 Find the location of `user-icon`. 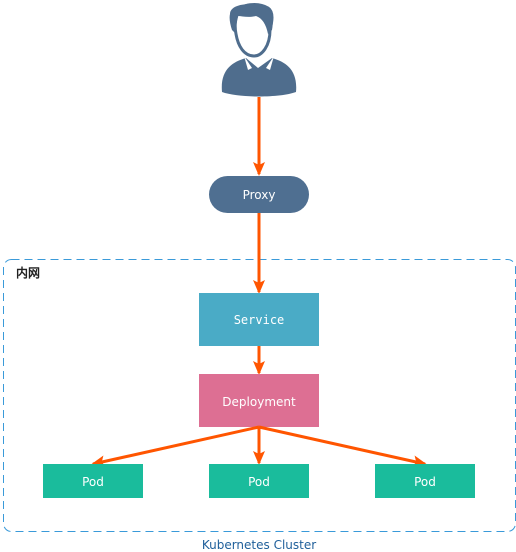

user-icon is located at coordinates (259, 50).